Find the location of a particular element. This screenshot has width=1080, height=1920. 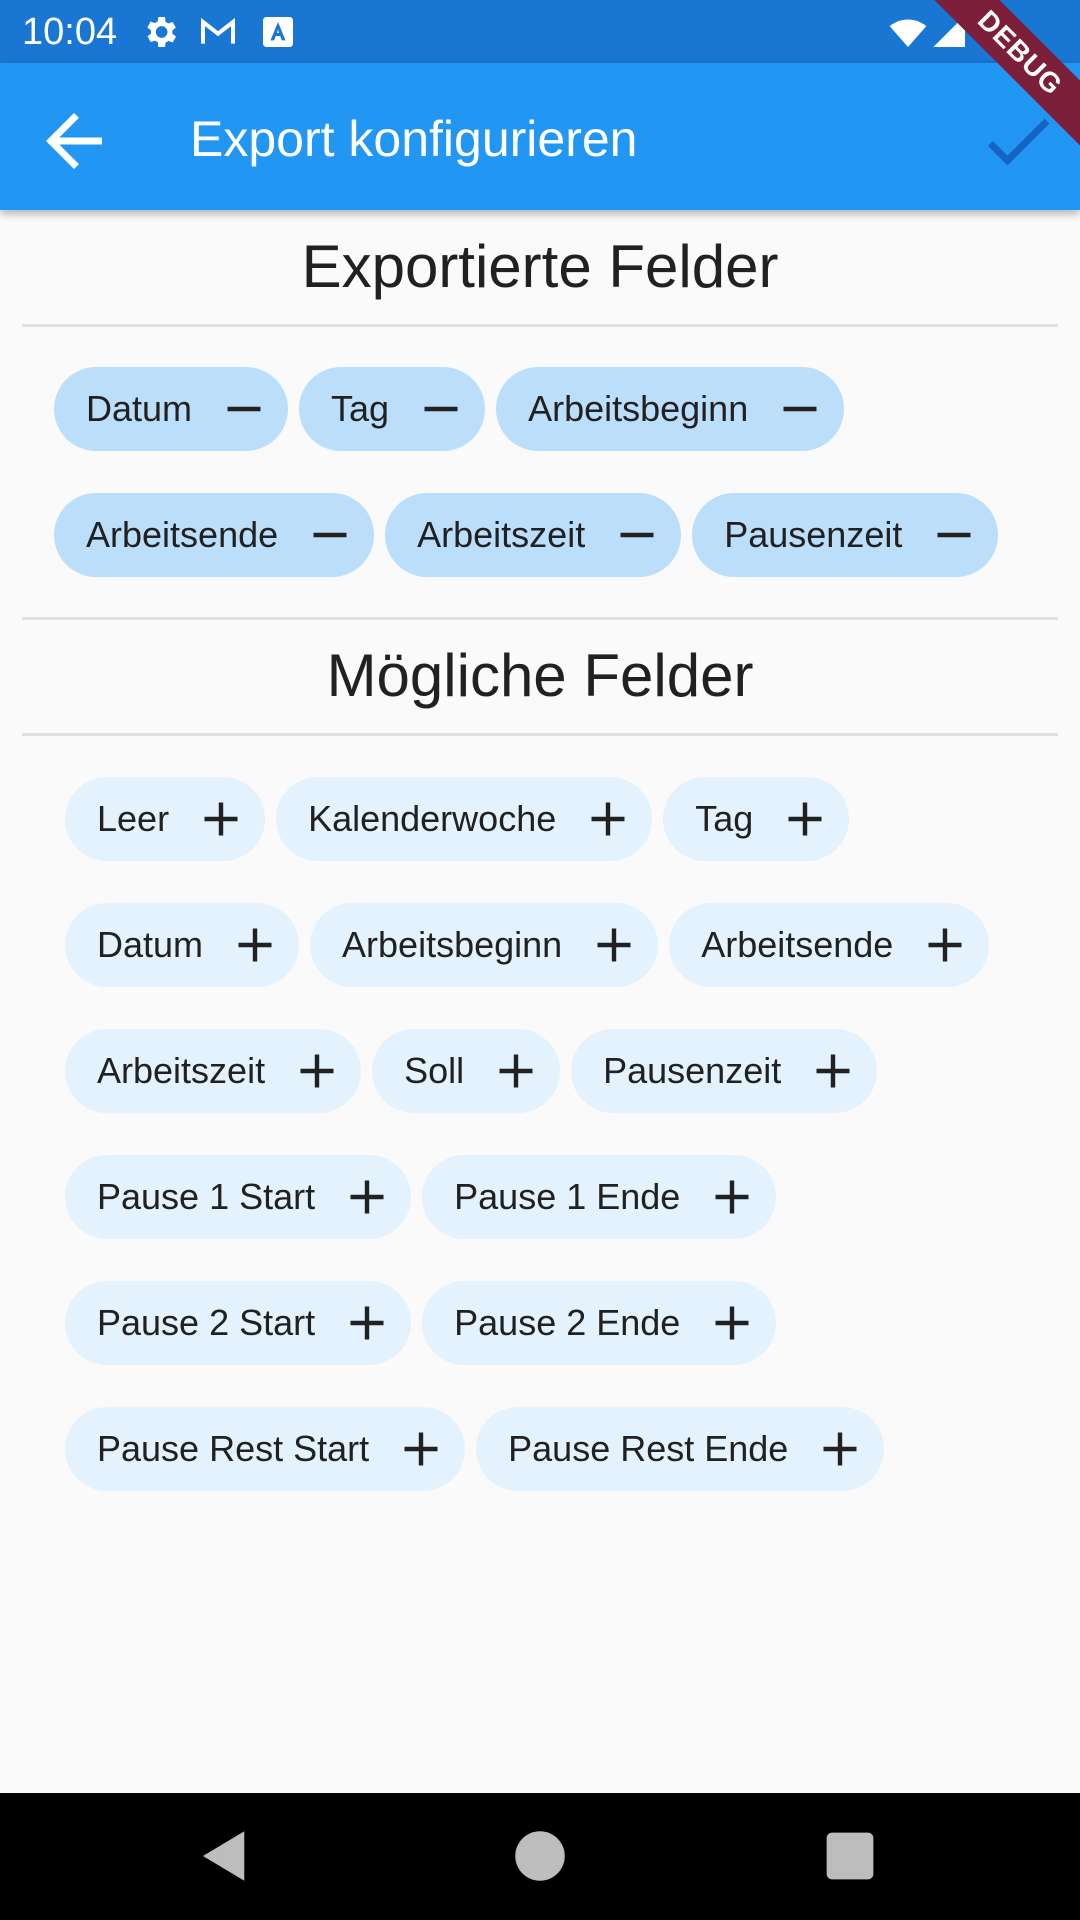

exported-field-chip: Pausenzeit is located at coordinates (845, 535).